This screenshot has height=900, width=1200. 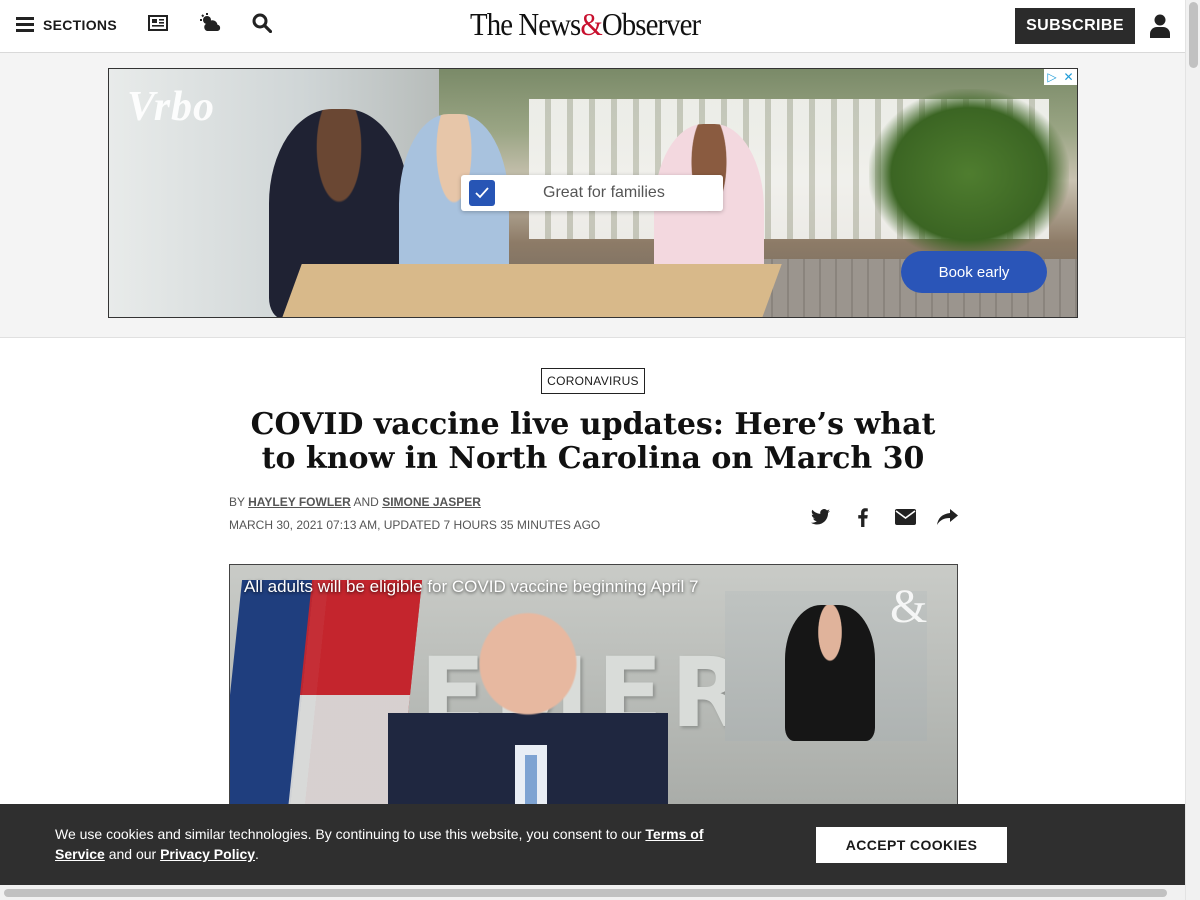 I want to click on checkmark-icon, so click(x=482, y=193).